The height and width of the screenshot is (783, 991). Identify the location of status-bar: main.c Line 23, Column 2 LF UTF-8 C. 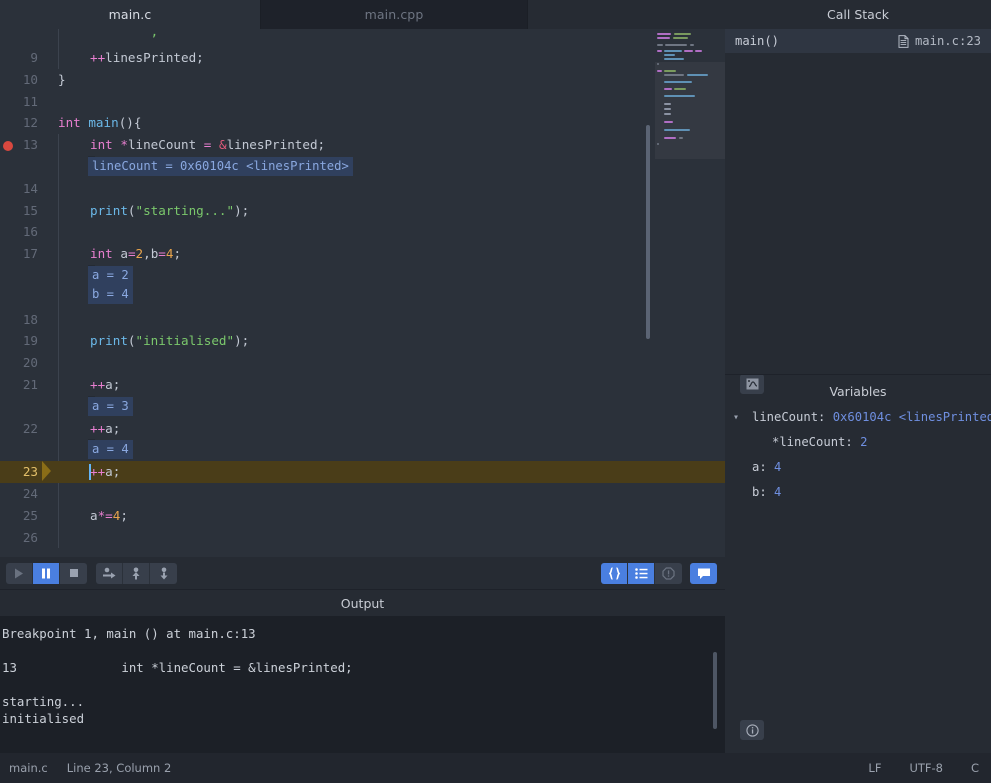
(495, 768).